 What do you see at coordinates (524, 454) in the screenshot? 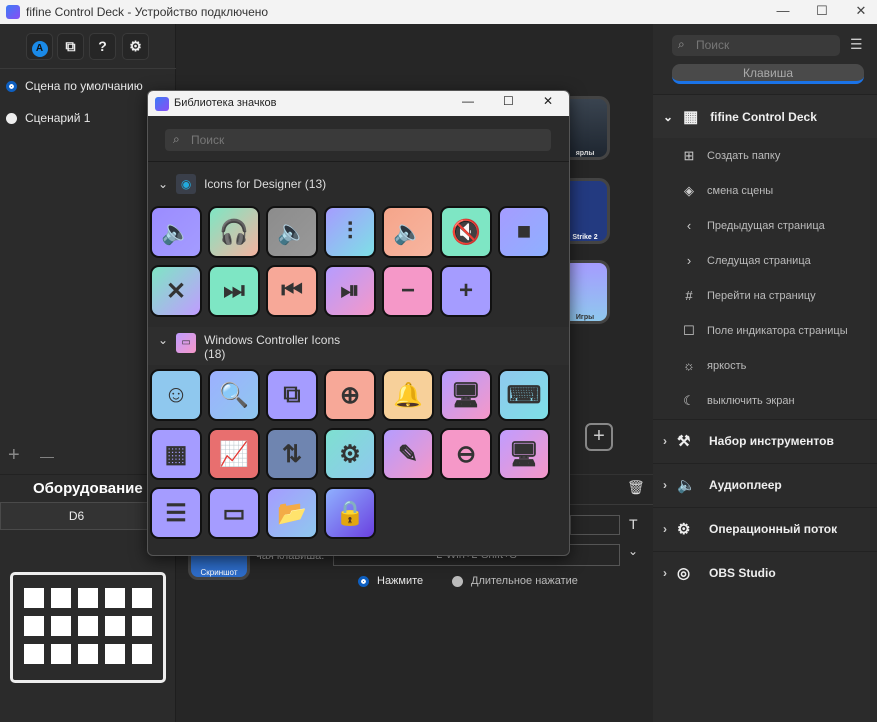
I see `desktop-settings-icon: 🖥` at bounding box center [524, 454].